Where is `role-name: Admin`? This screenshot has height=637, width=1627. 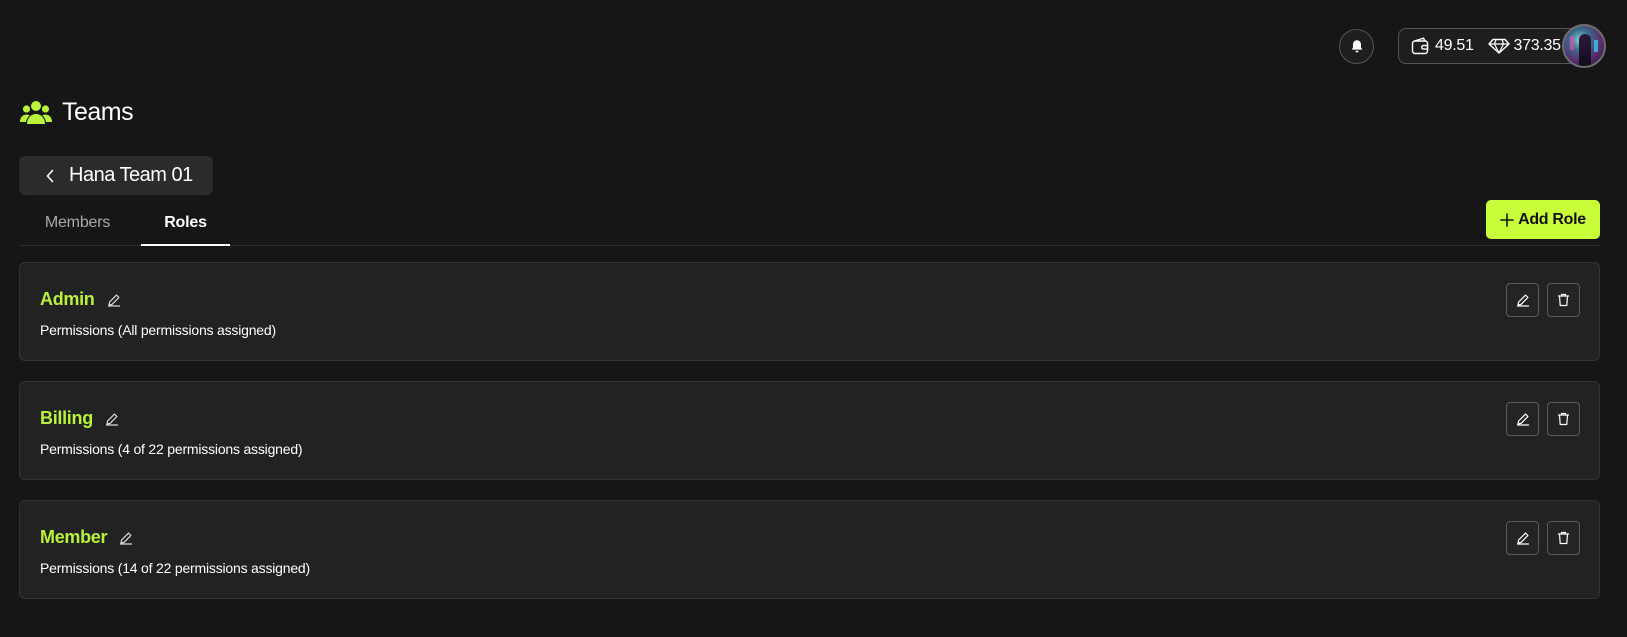 role-name: Admin is located at coordinates (67, 299).